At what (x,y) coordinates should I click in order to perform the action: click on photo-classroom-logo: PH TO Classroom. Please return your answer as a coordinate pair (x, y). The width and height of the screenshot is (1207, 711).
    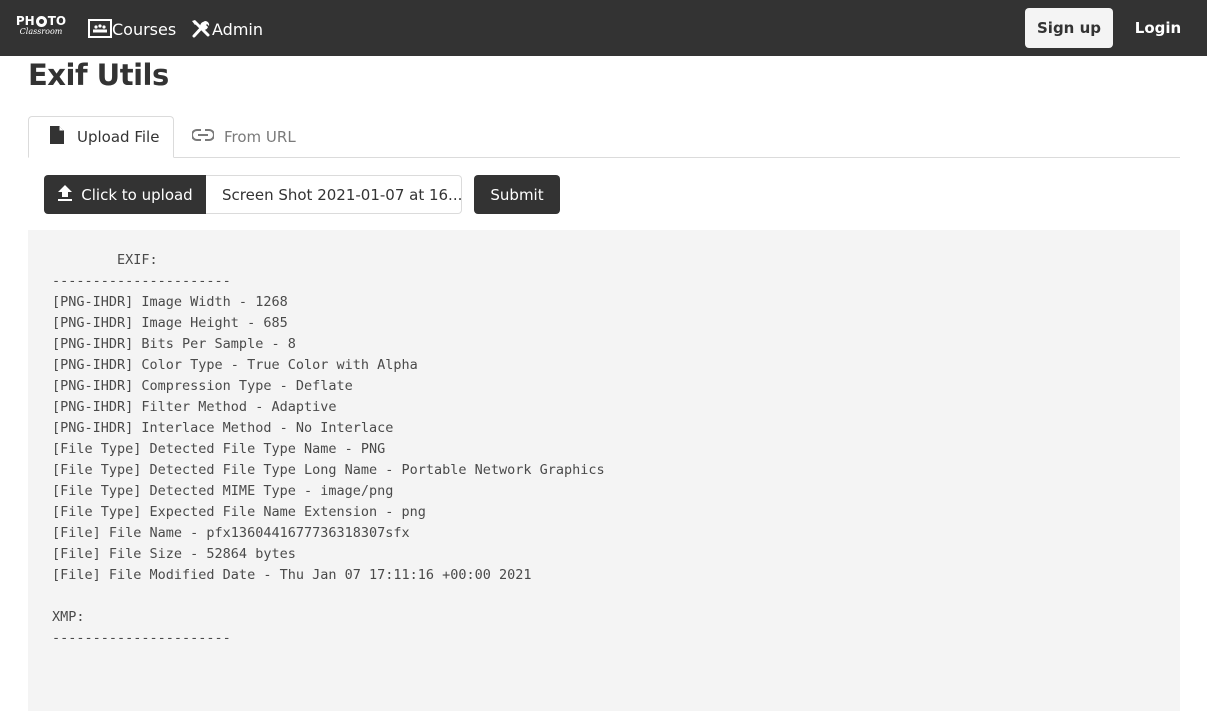
    Looking at the image, I should click on (41, 29).